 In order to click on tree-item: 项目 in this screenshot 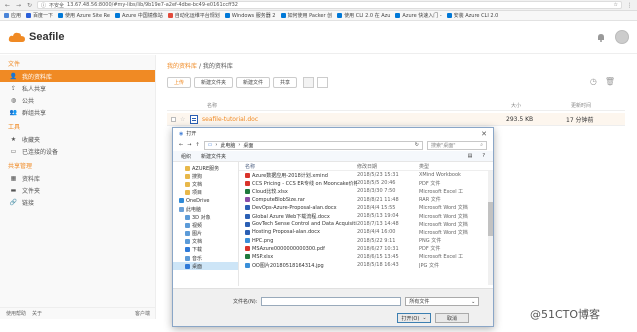, I will do `click(205, 193)`.